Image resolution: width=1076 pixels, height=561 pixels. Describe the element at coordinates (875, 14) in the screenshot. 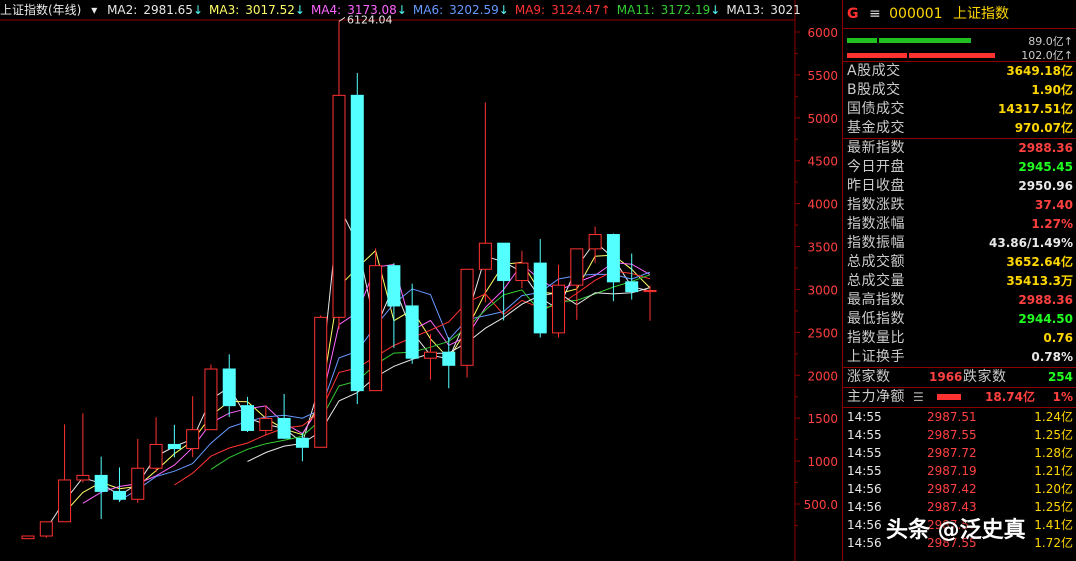

I see `menu-icon: ≡` at that location.